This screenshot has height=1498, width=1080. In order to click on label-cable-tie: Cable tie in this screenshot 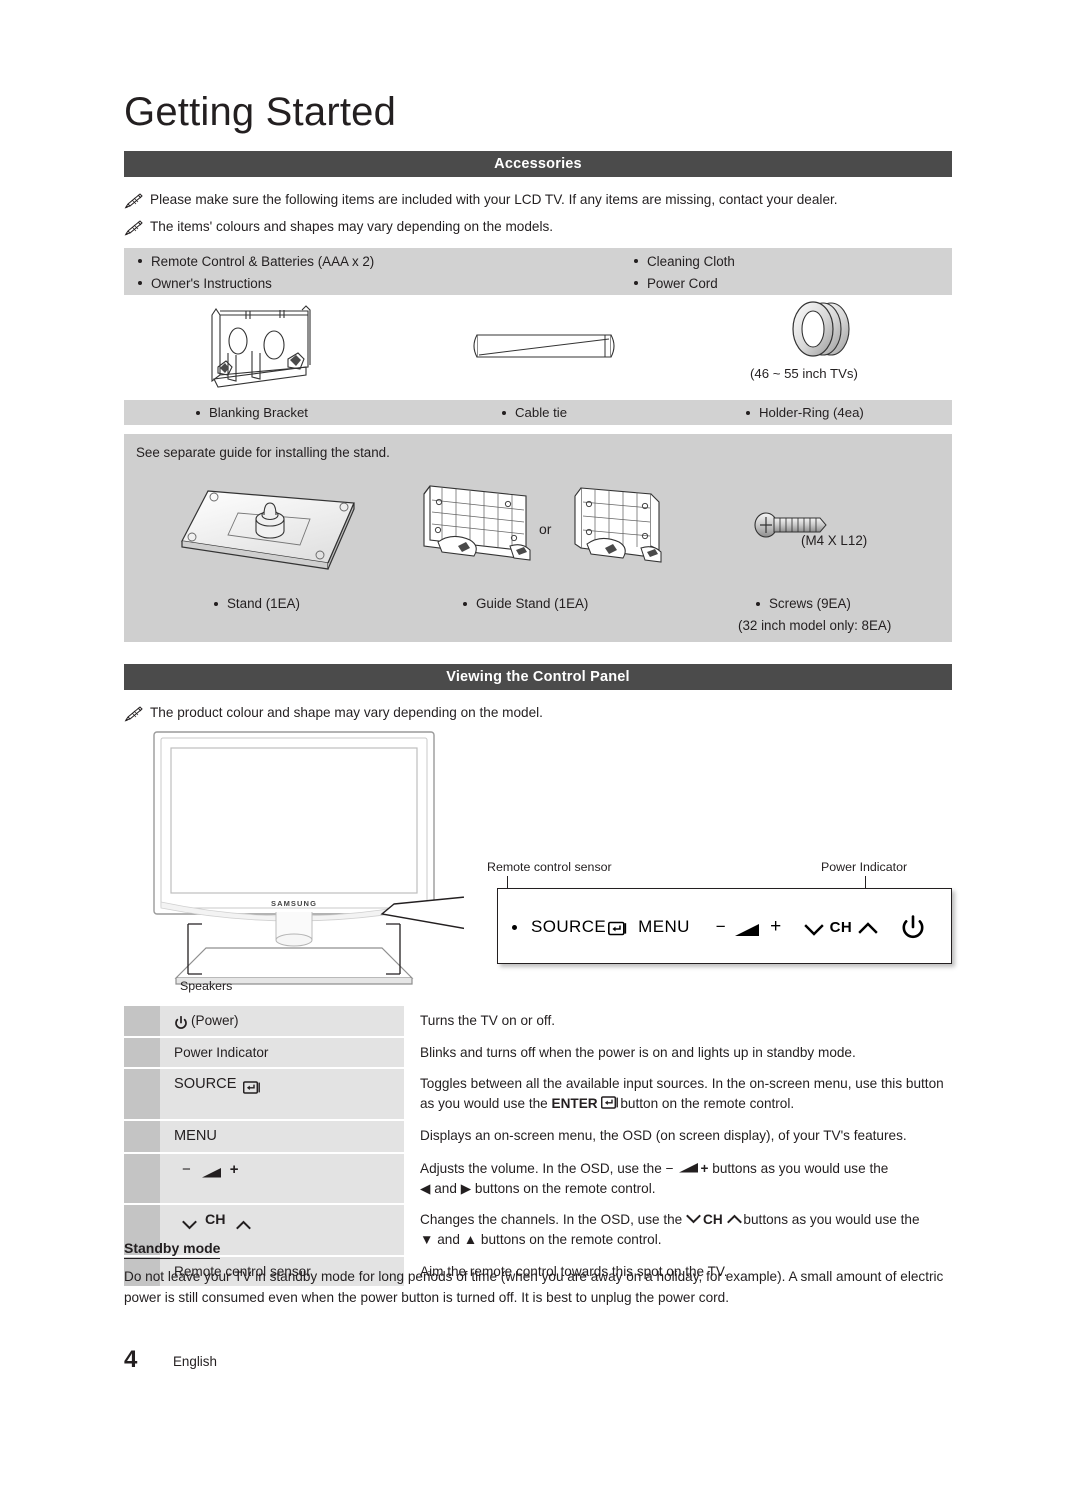, I will do `click(534, 412)`.